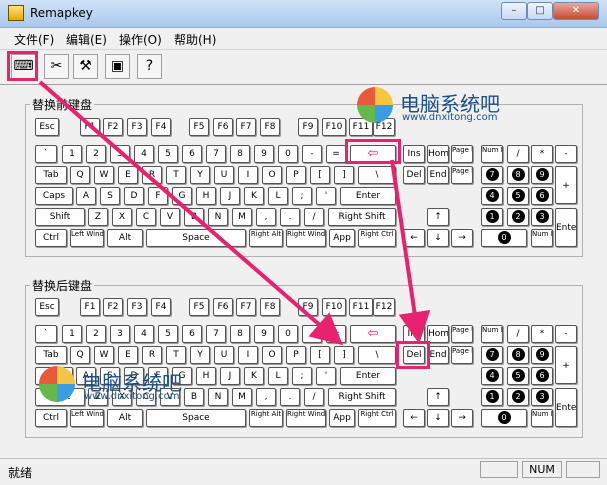 Image resolution: width=607 pixels, height=485 pixels. Describe the element at coordinates (20, 473) in the screenshot. I see `status-text: 就绪` at that location.